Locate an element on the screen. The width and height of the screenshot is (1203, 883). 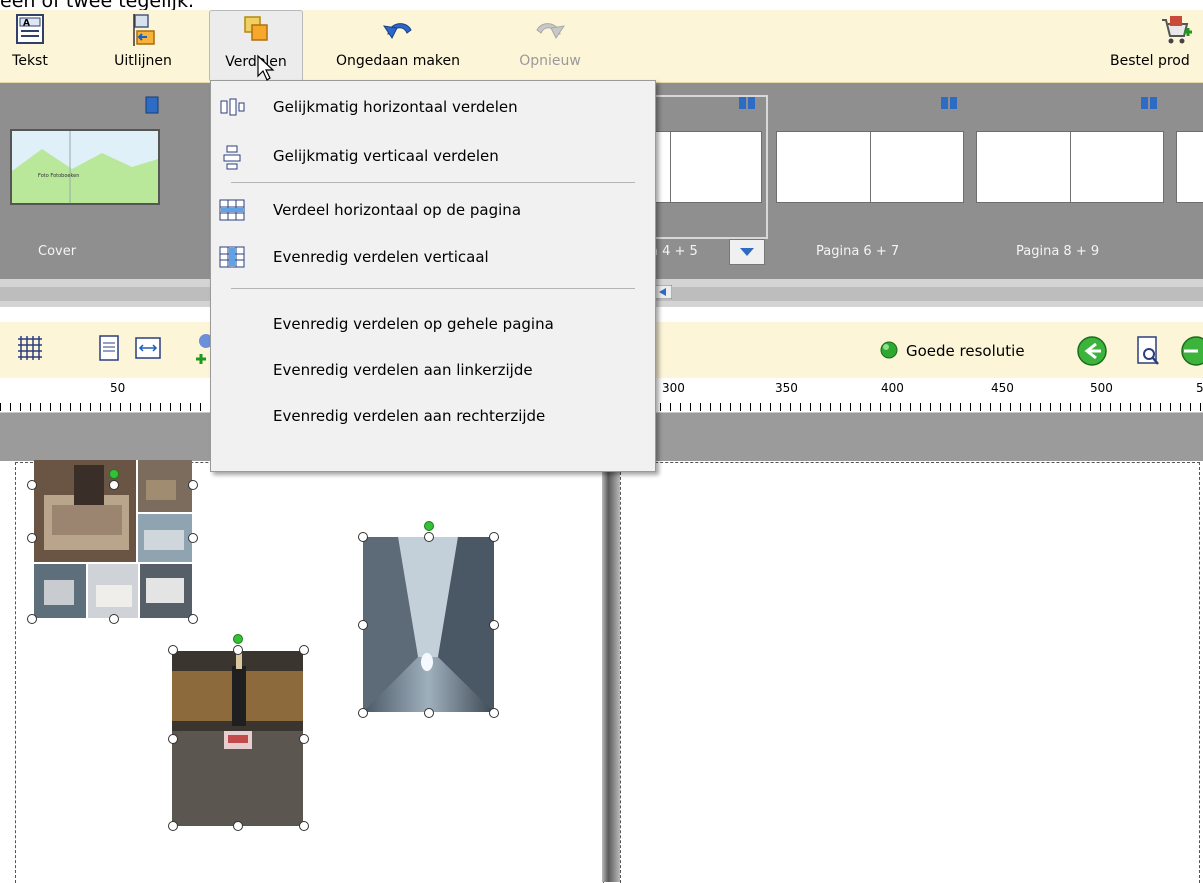
spread-dropdown-button is located at coordinates (747, 252).